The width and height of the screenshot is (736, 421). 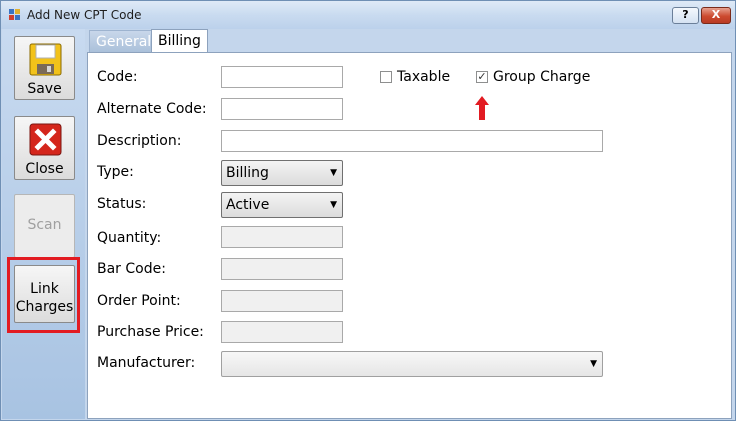 What do you see at coordinates (247, 173) in the screenshot?
I see `type-value: Billing` at bounding box center [247, 173].